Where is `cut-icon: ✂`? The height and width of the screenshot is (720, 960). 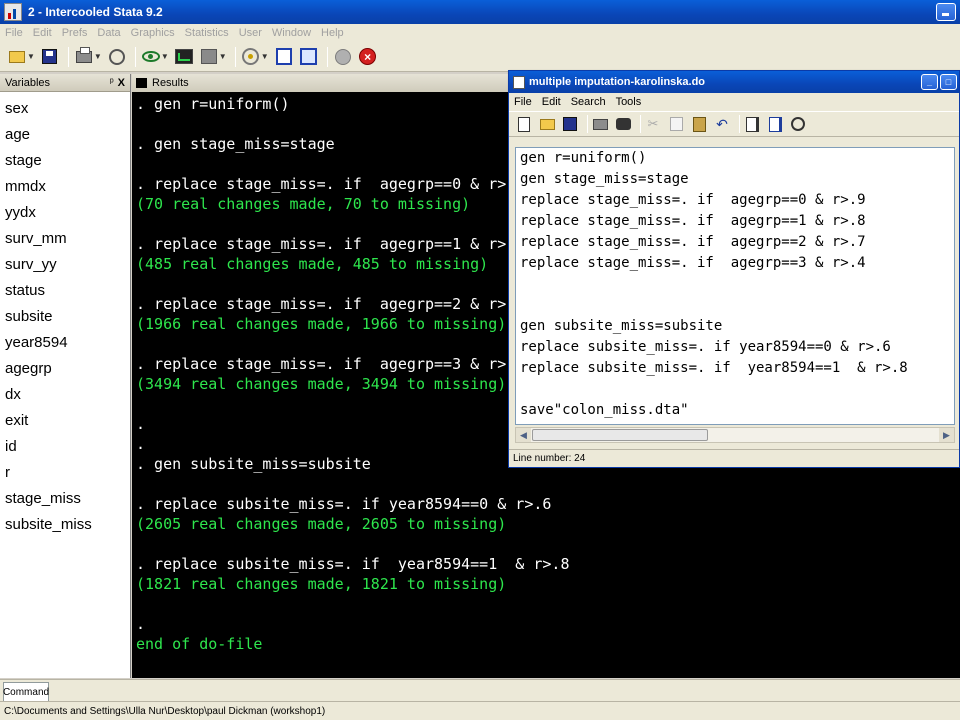 cut-icon: ✂ is located at coordinates (653, 124).